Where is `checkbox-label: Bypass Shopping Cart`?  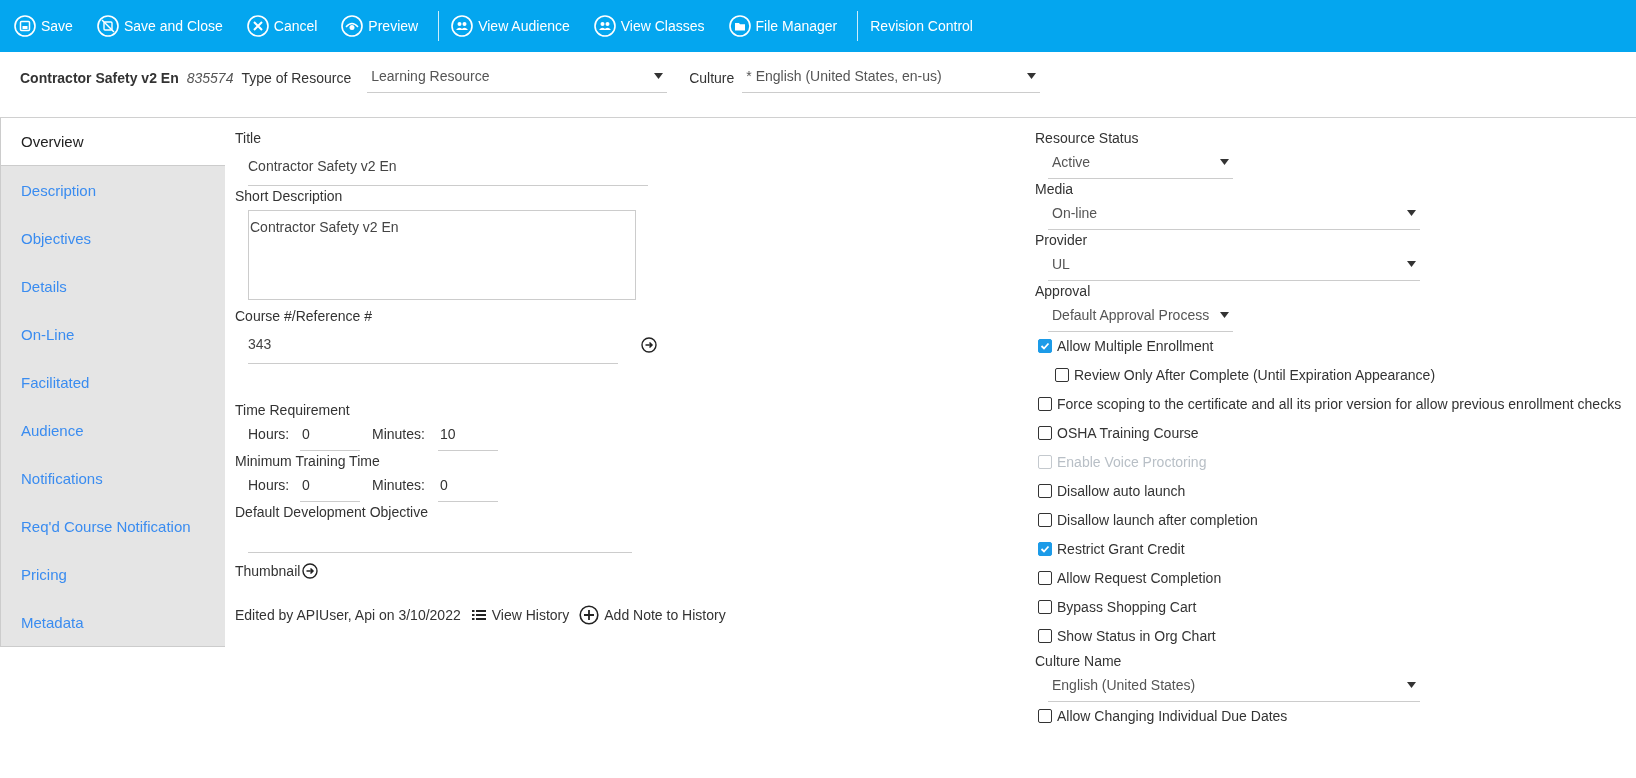 checkbox-label: Bypass Shopping Cart is located at coordinates (1127, 607).